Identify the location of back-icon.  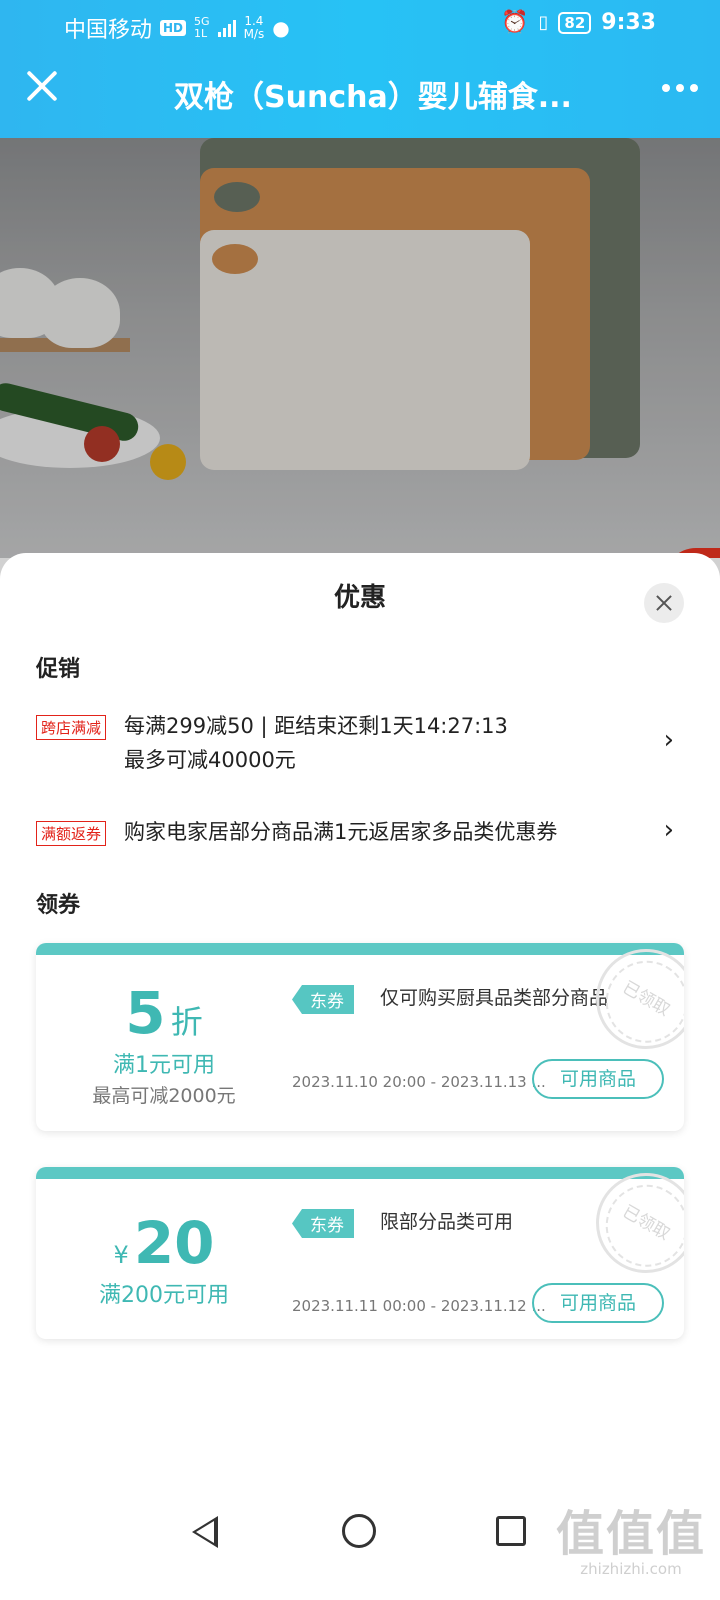
(205, 1532).